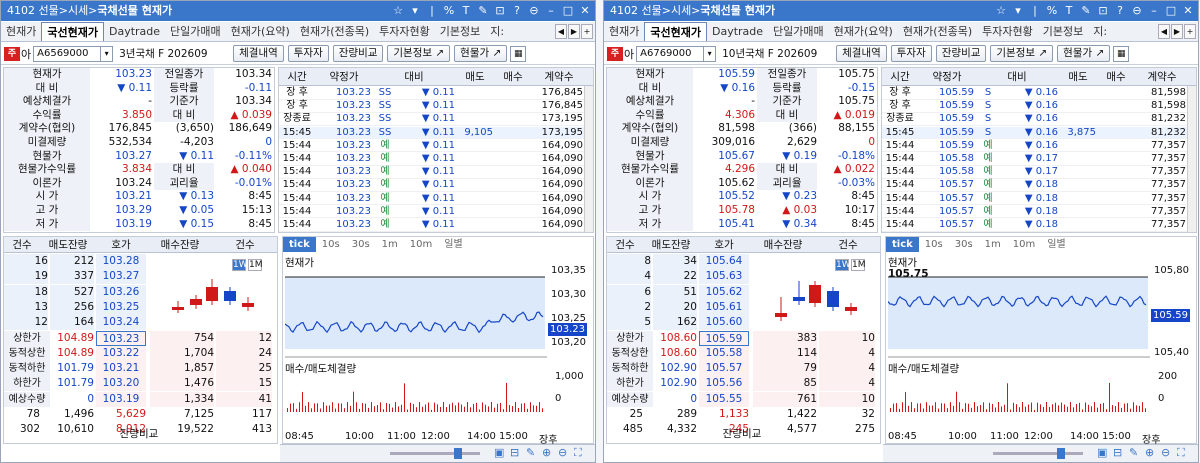  I want to click on trade-scrollbar, so click(1191, 159).